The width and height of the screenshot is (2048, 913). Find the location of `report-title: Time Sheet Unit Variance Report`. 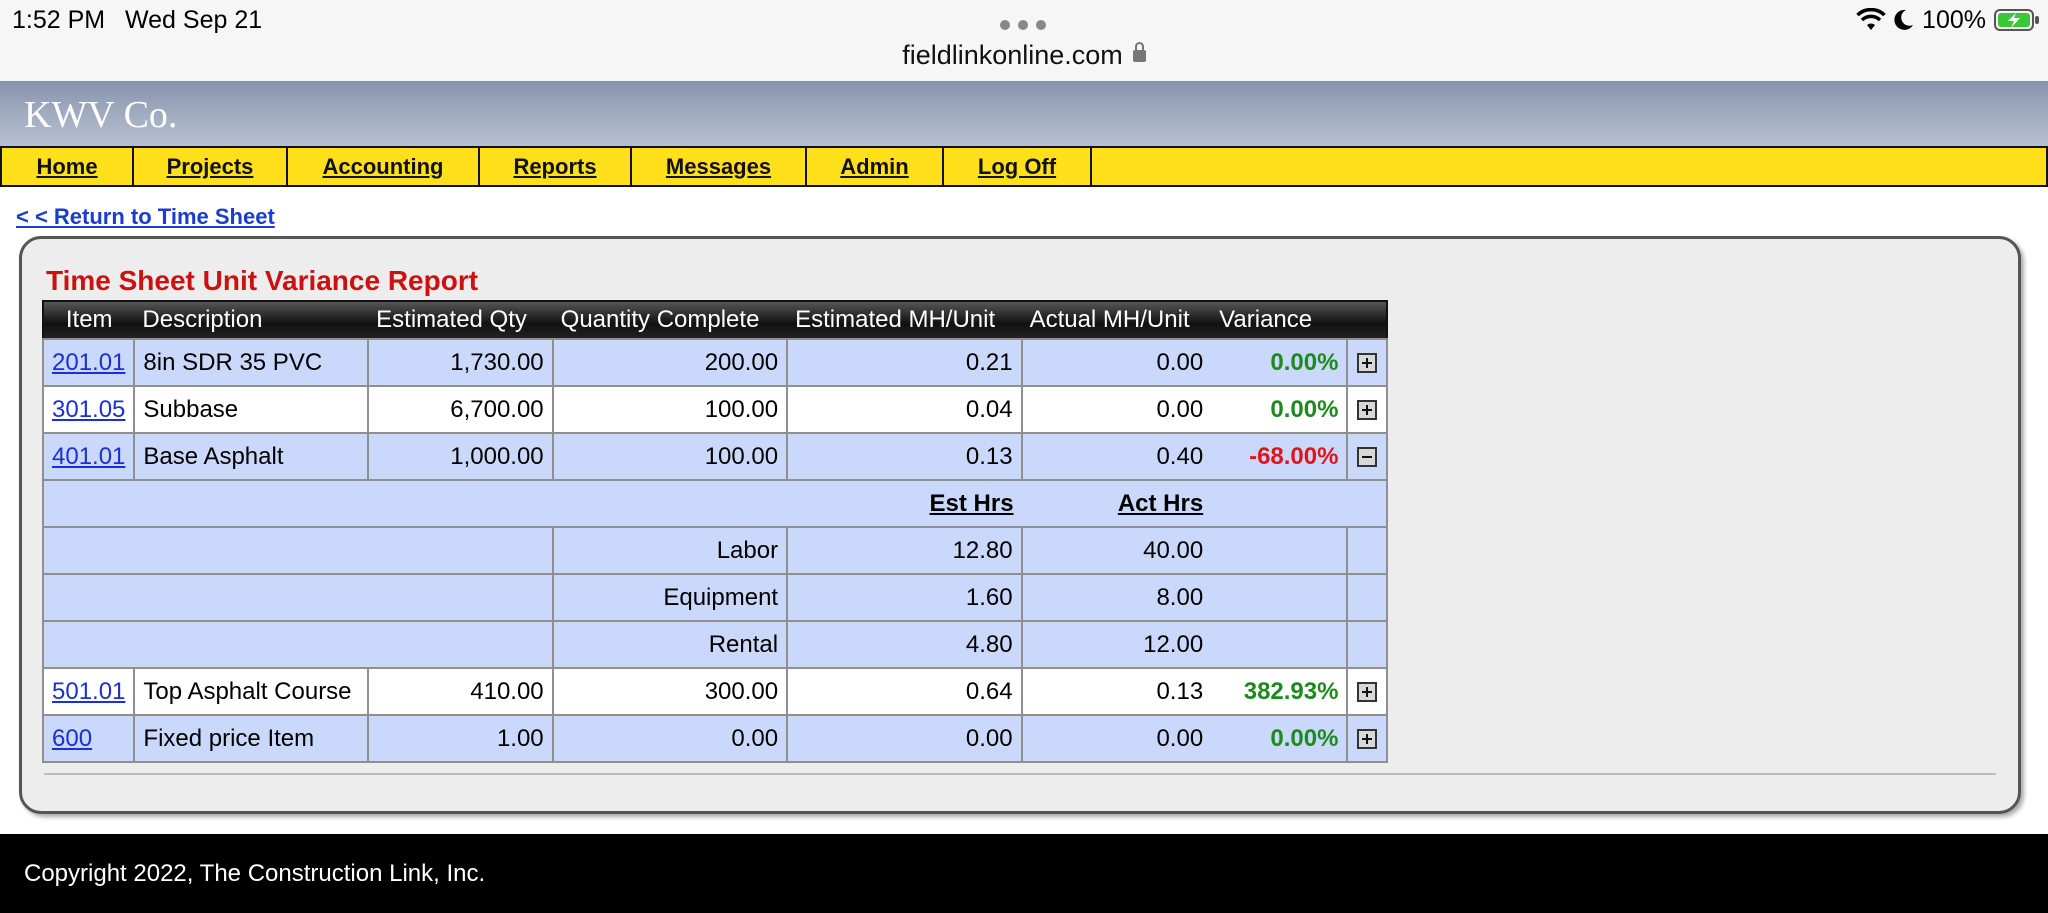

report-title: Time Sheet Unit Variance Report is located at coordinates (262, 280).